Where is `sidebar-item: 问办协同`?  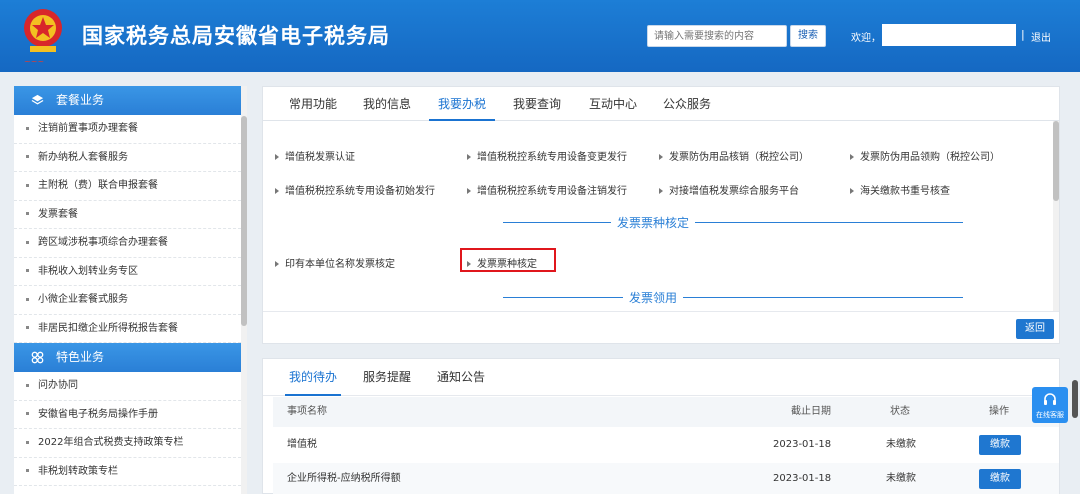
sidebar-item: 问办协同 is located at coordinates (127, 386).